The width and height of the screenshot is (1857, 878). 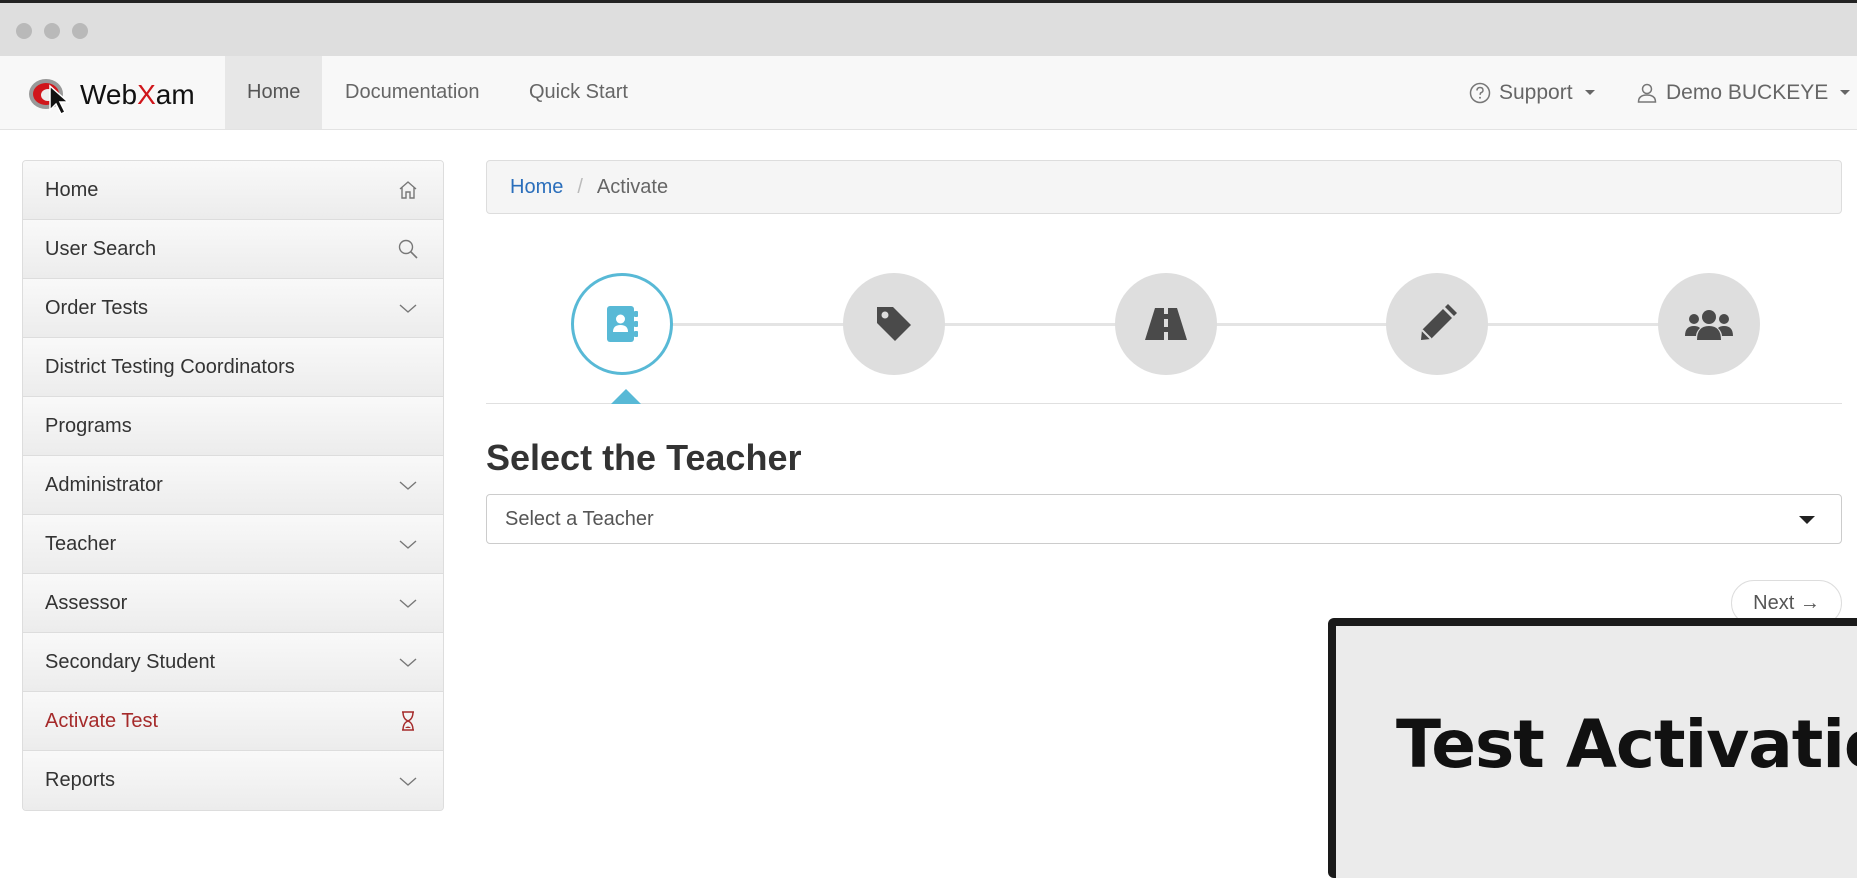 I want to click on sidebar-item-administrator: Administrator, so click(x=233, y=485).